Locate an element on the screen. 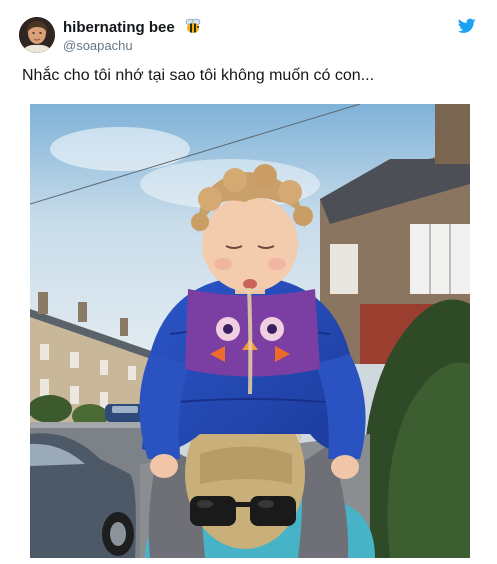 The width and height of the screenshot is (497, 564). bee-icon is located at coordinates (193, 25).